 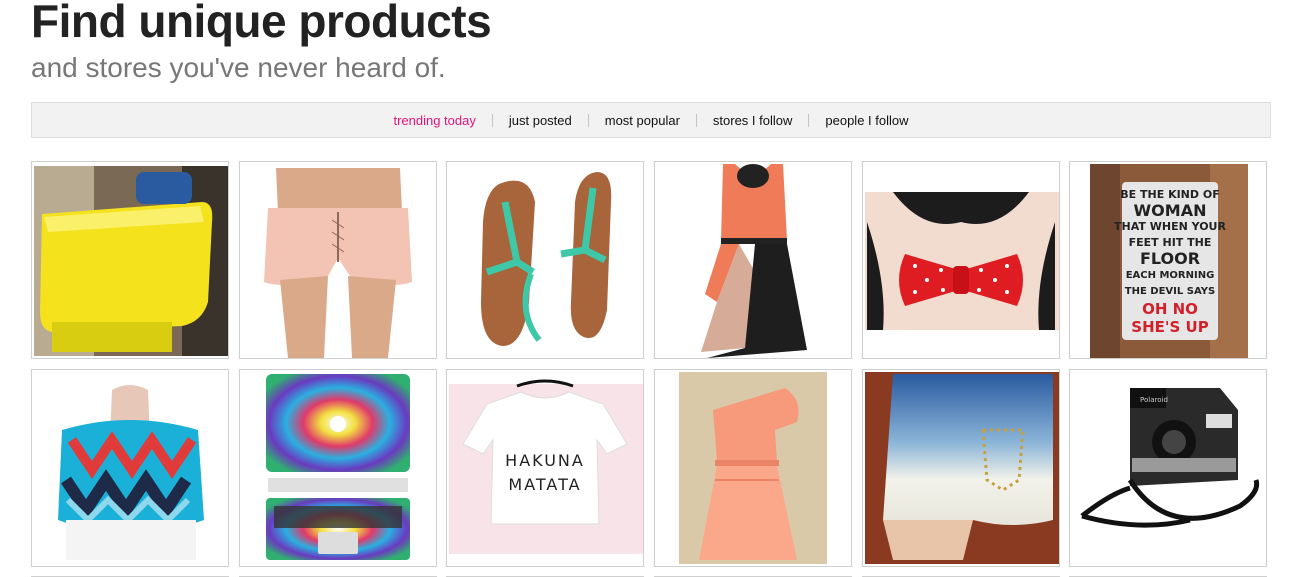 I want to click on filter-stores-i-follow: stores I follow, so click(x=752, y=120).